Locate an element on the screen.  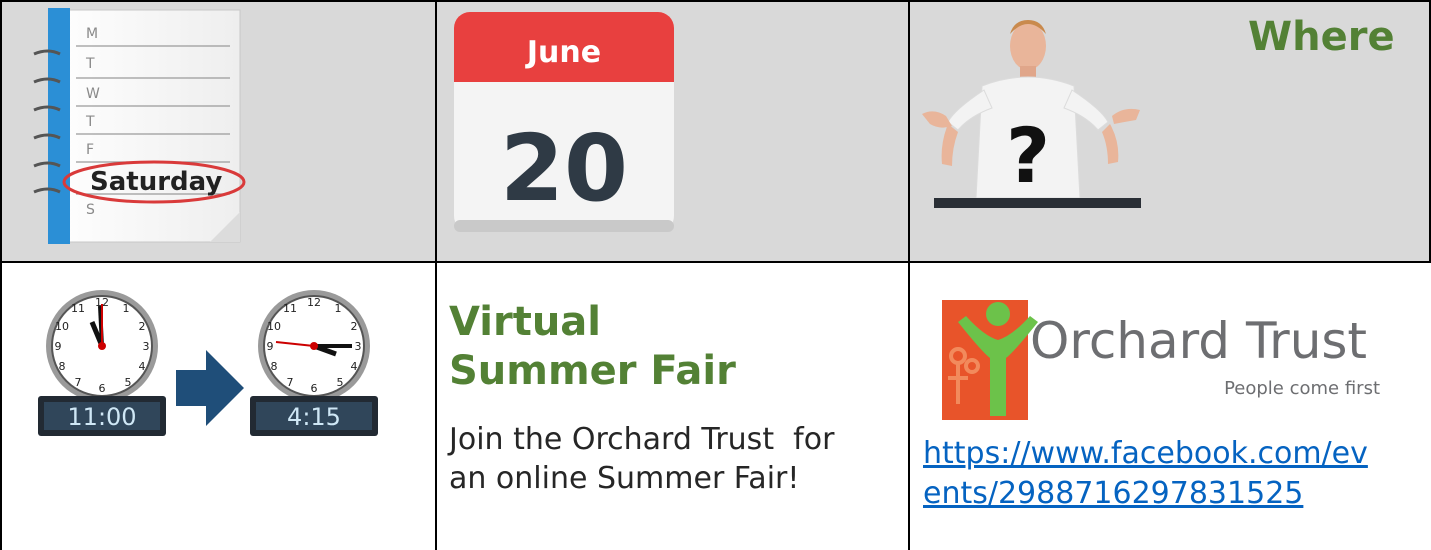
where-heading: Where is located at coordinates (1321, 37).